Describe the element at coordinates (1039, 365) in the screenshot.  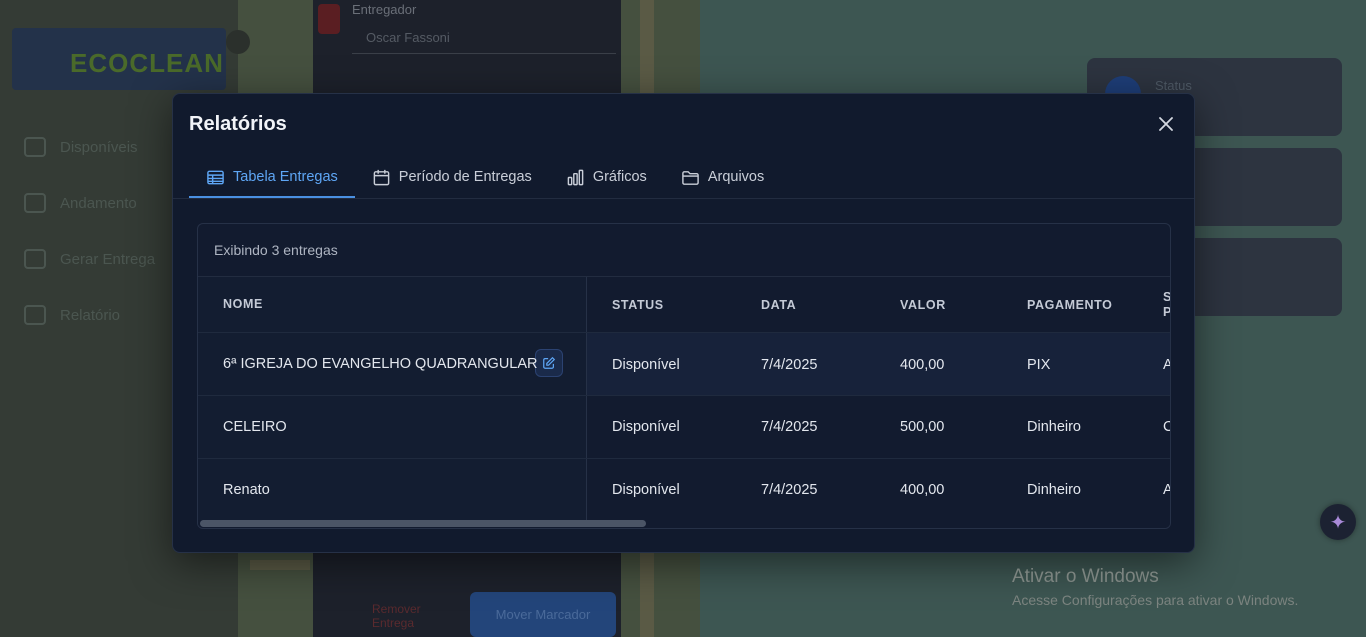
I see `cell-pagamento: PIX` at that location.